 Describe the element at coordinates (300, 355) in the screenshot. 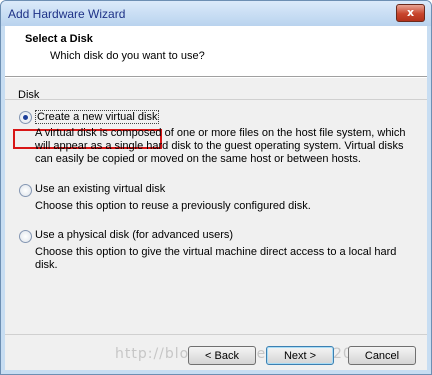

I see `next-button: Next >` at that location.